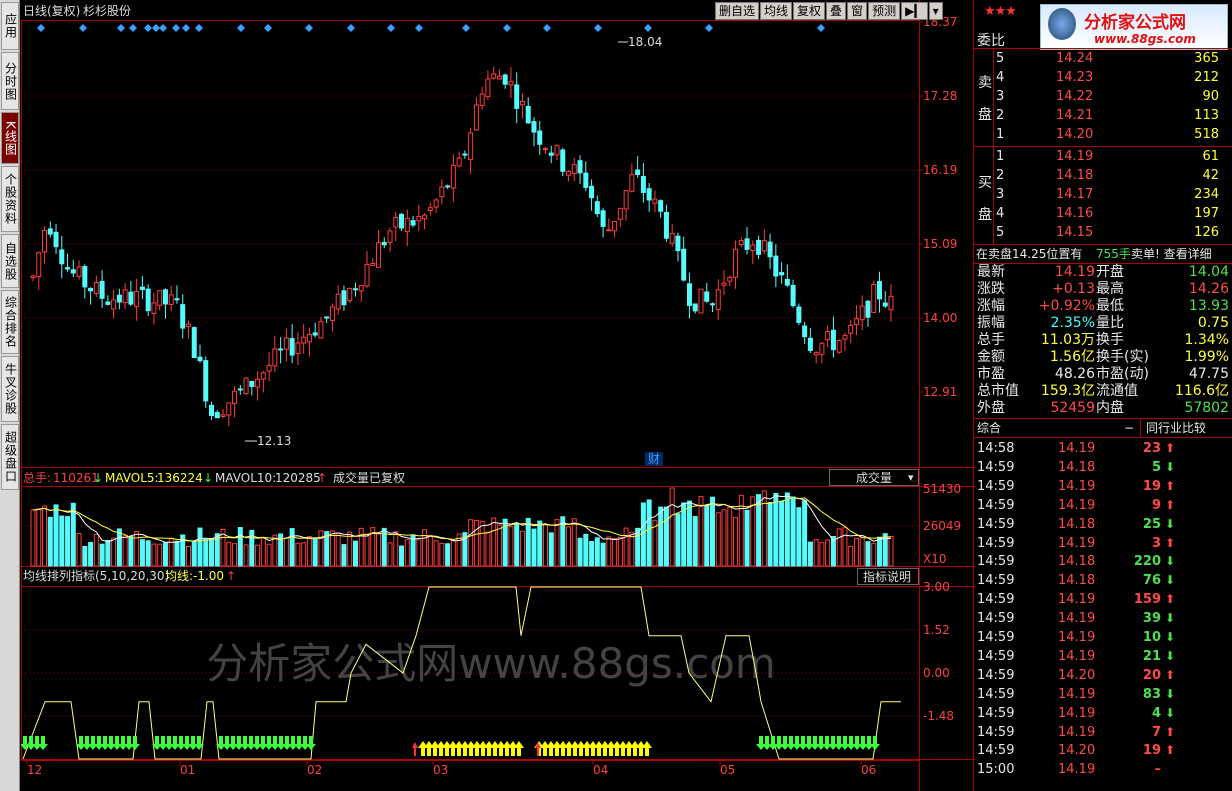 This screenshot has height=791, width=1232. I want to click on order-row: 5 14.15 126, so click(1103, 232).